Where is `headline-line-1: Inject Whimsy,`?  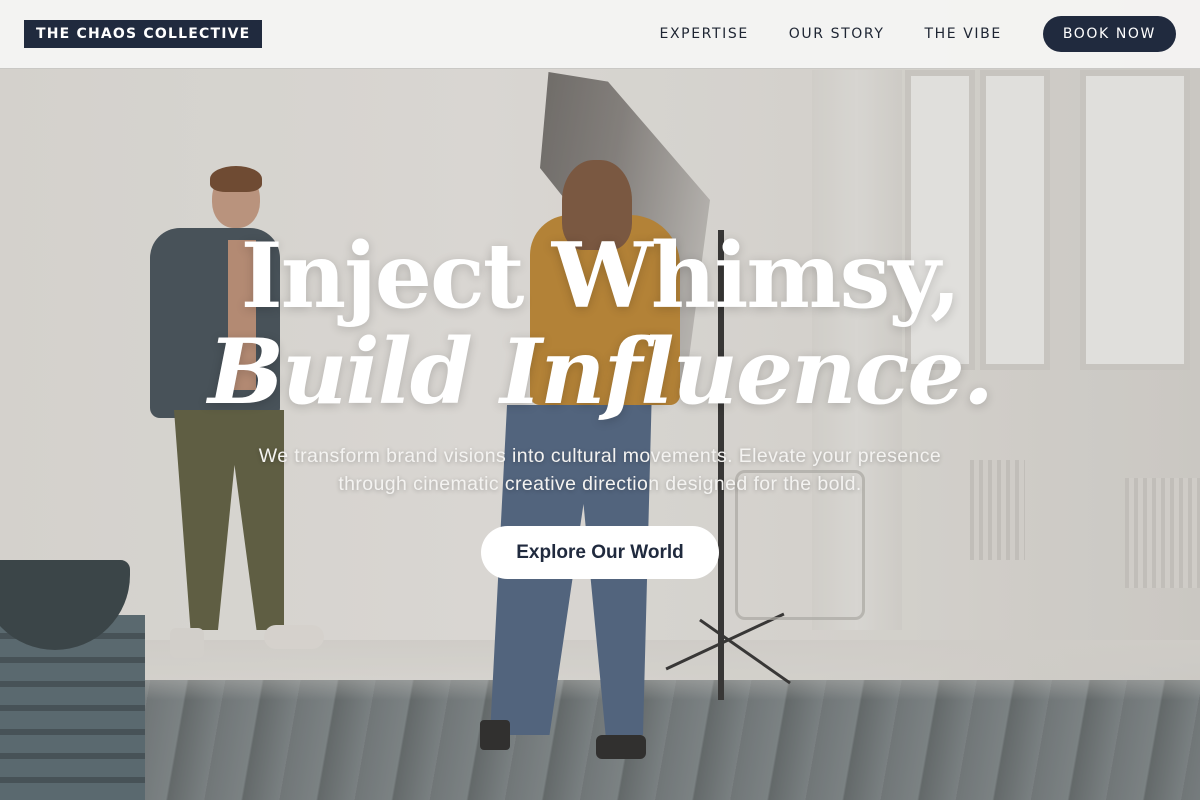 headline-line-1: Inject Whimsy, is located at coordinates (601, 276).